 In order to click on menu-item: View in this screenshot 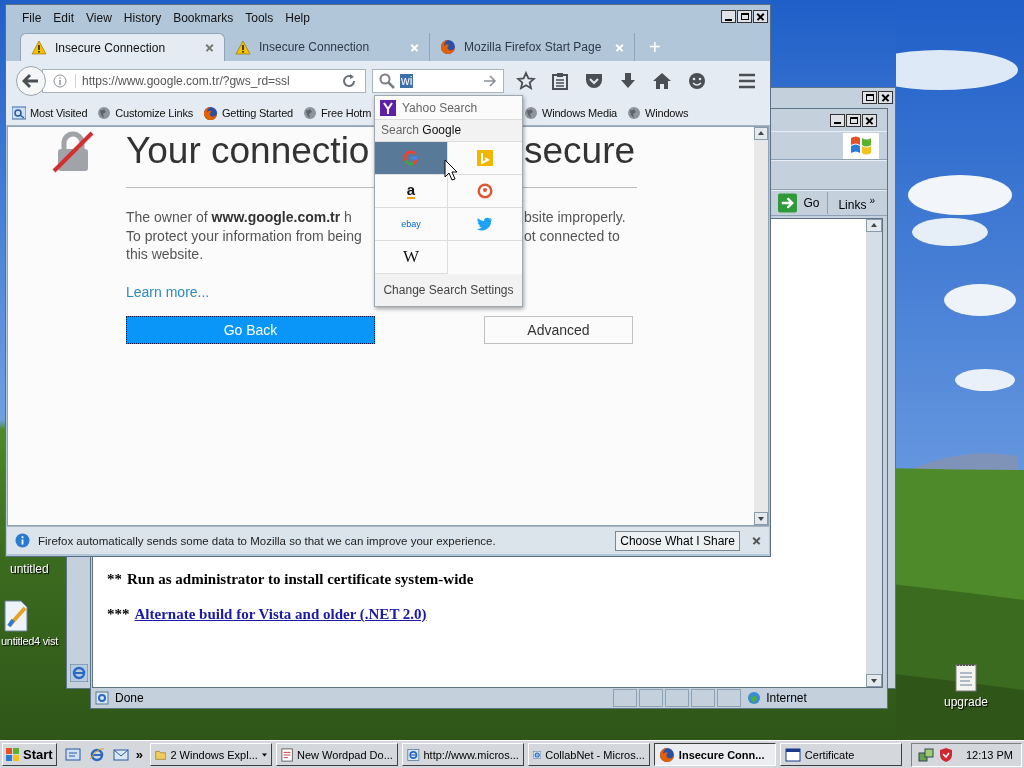, I will do `click(99, 18)`.